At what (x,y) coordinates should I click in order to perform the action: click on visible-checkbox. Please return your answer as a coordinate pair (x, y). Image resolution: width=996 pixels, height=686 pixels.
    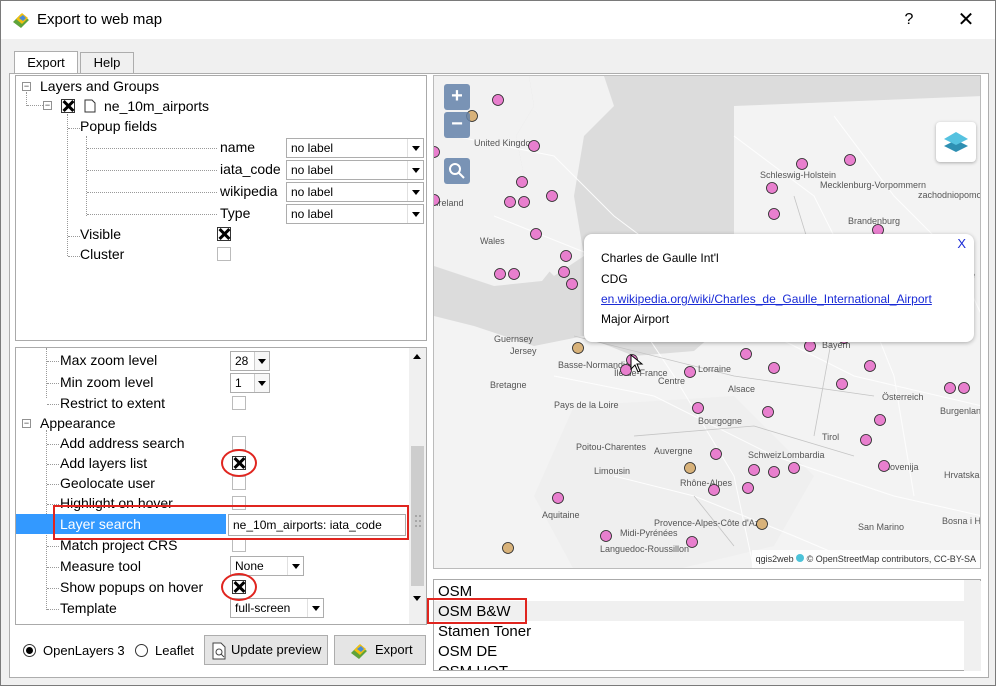
    Looking at the image, I should click on (224, 234).